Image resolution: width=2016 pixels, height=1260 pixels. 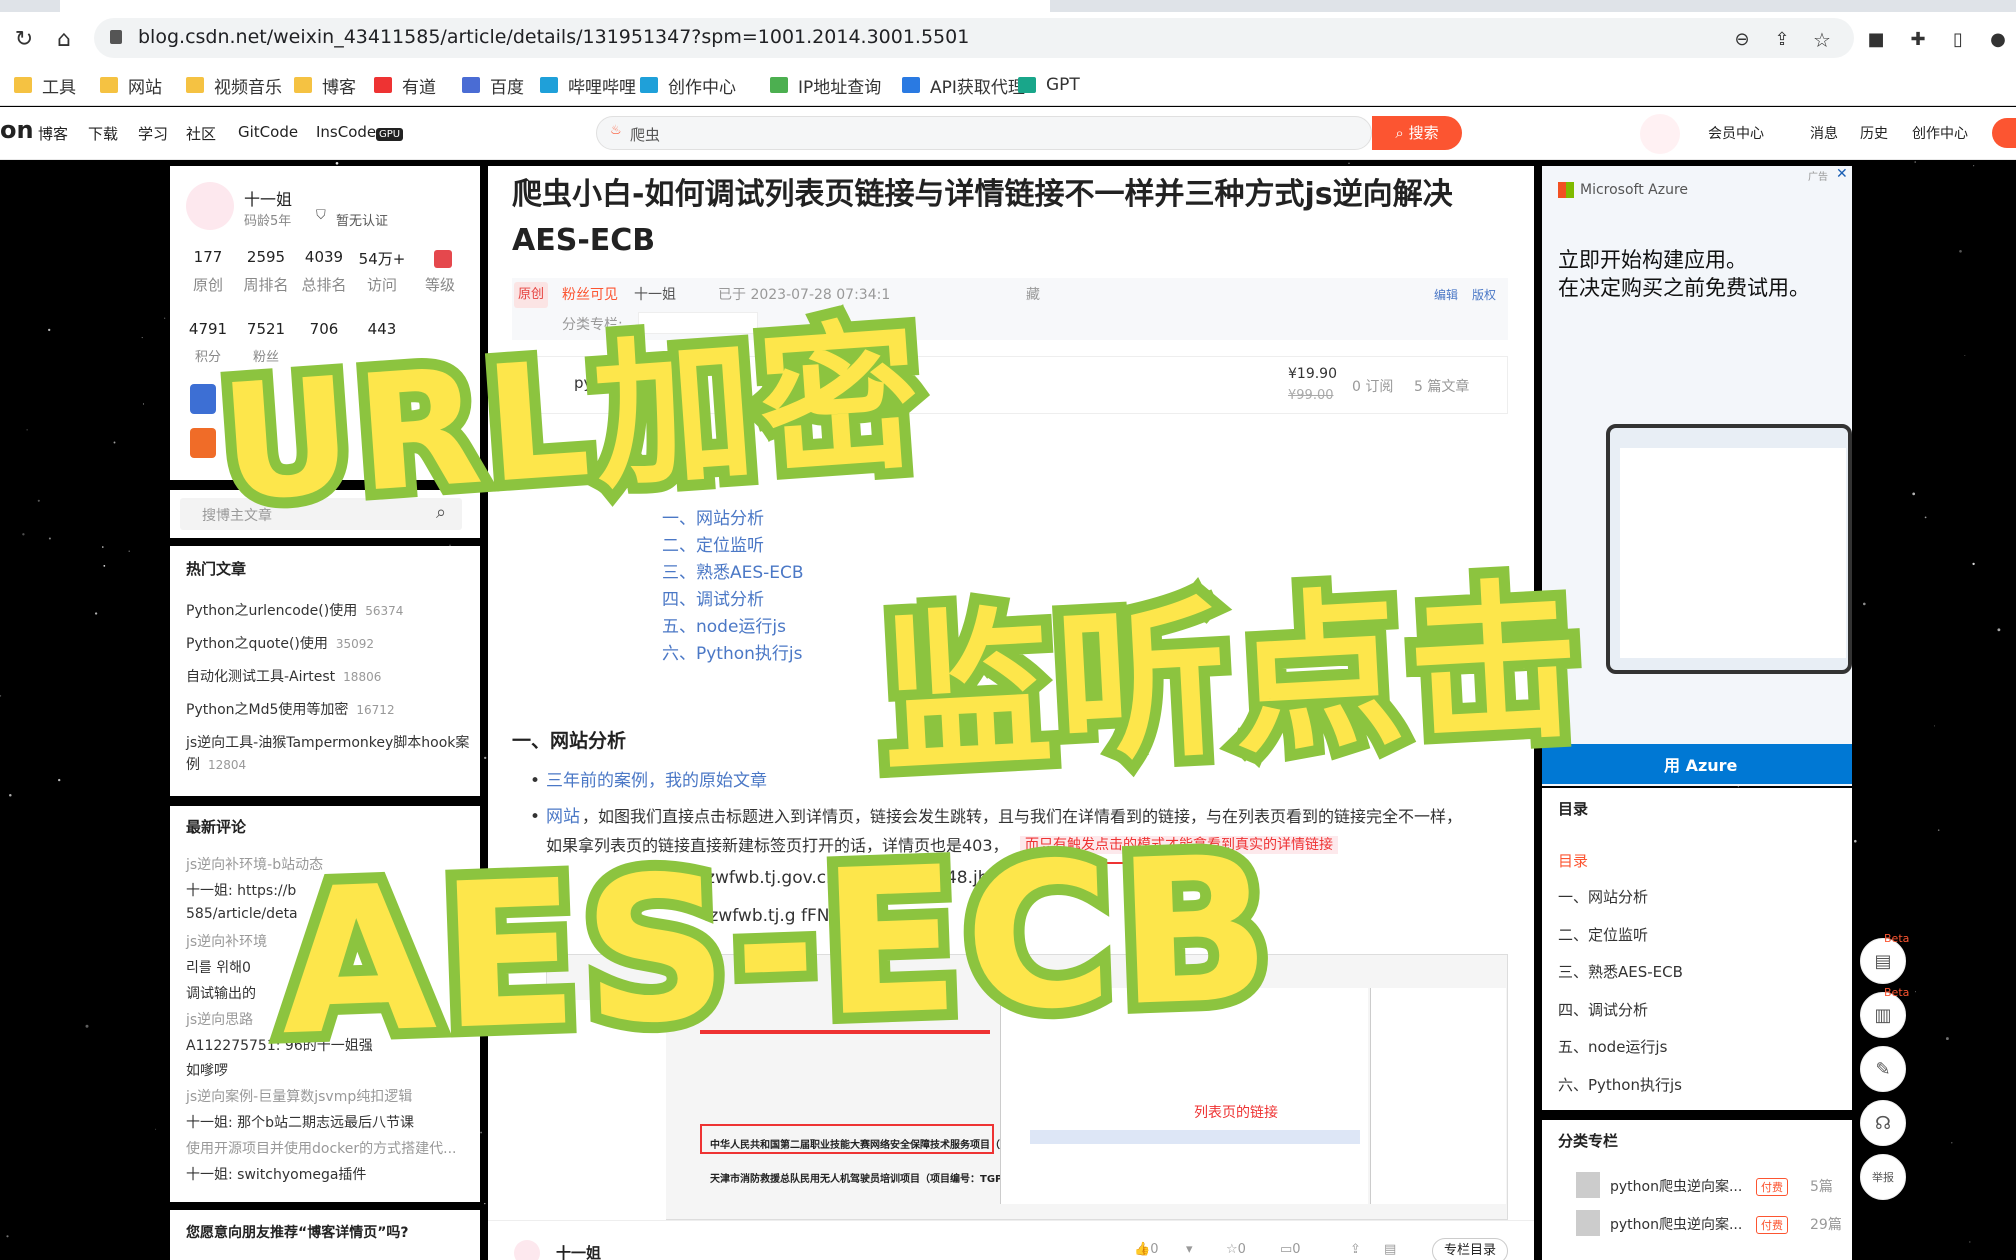 What do you see at coordinates (226, 941) in the screenshot?
I see `comment-line: js逆向补环境` at bounding box center [226, 941].